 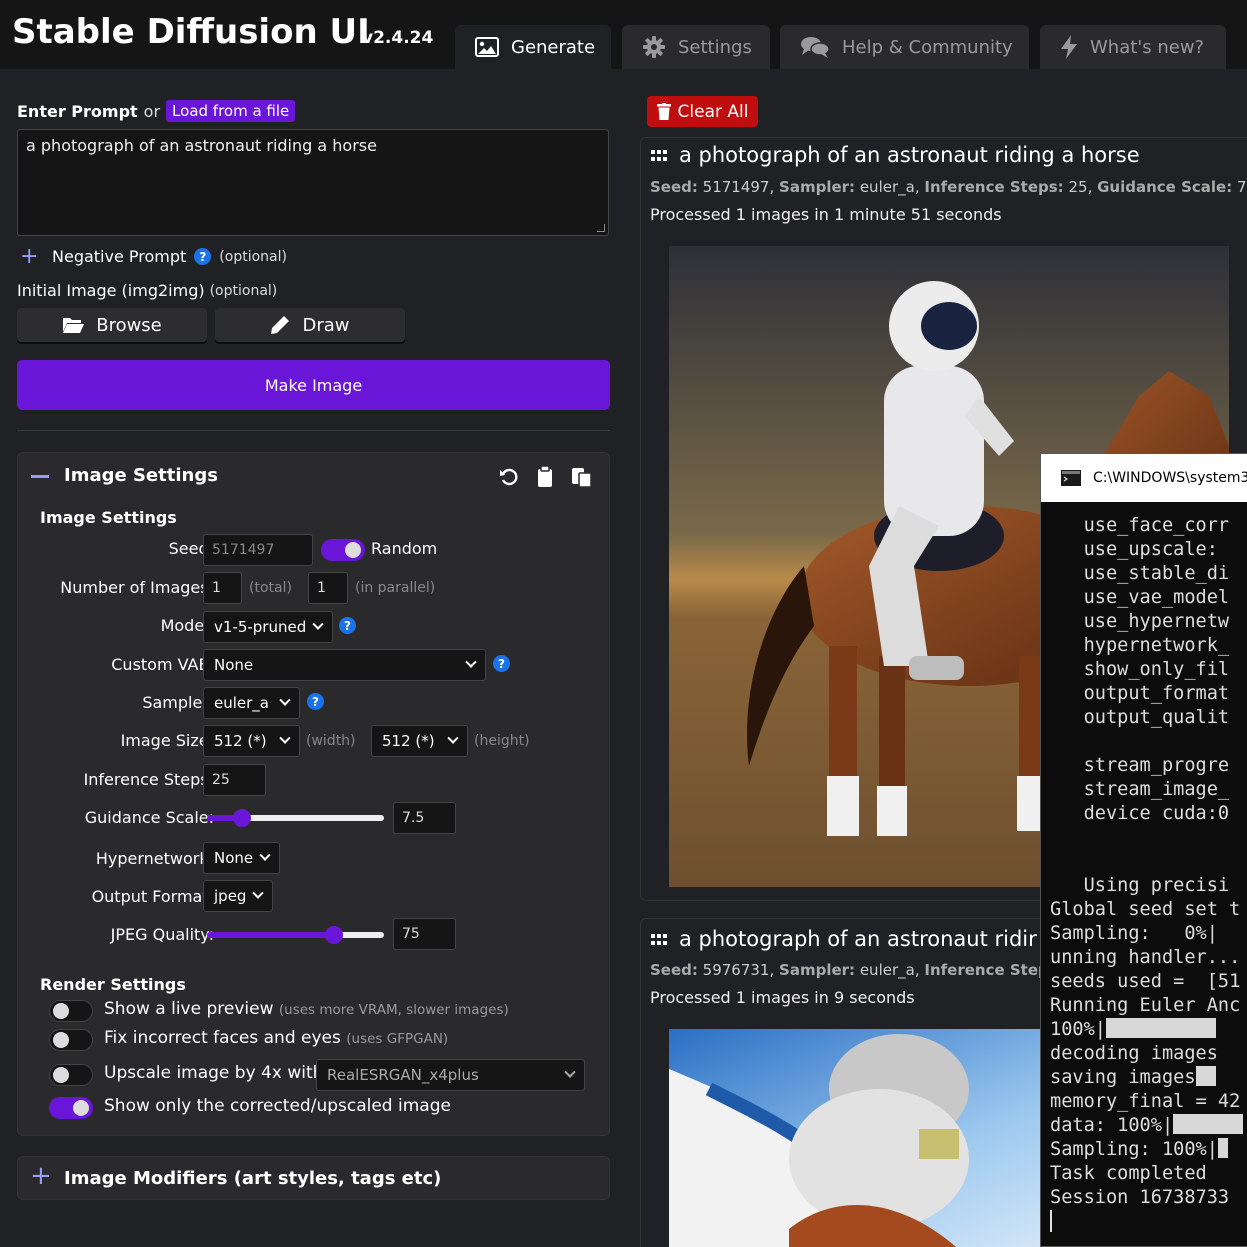 I want to click on height-value: 512 (*), so click(x=408, y=741).